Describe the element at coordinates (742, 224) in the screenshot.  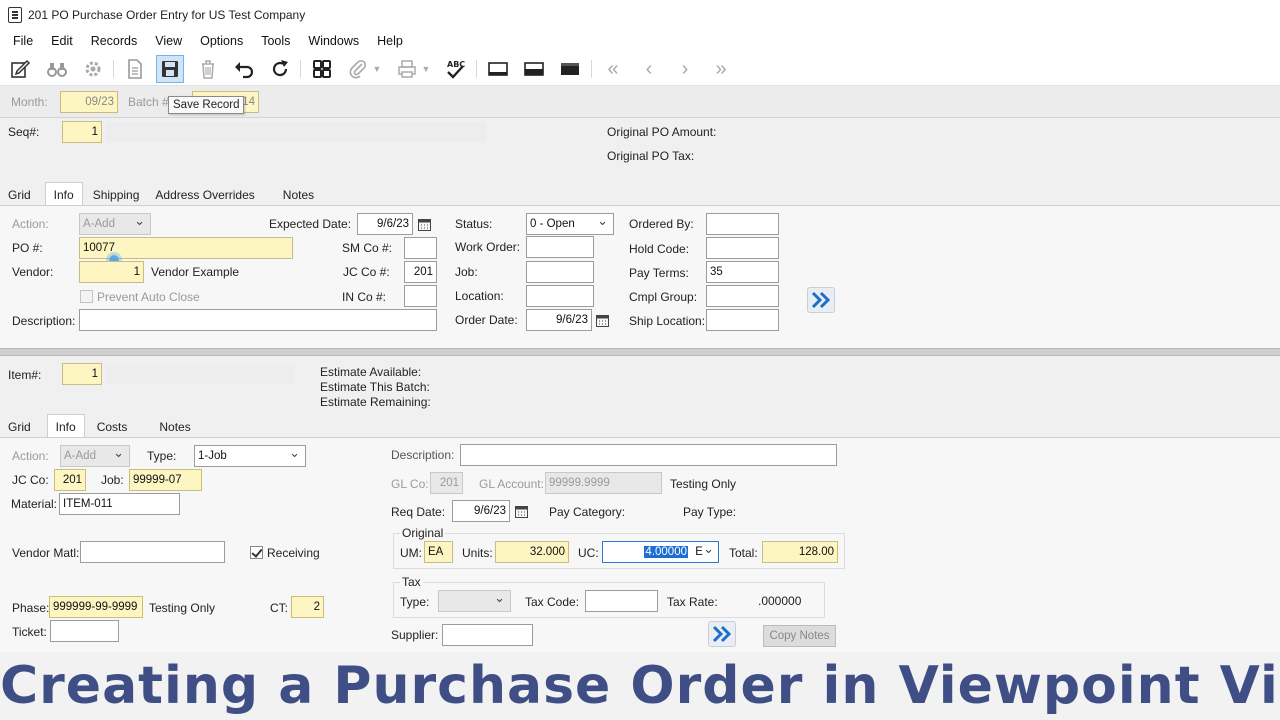
I see `ordered-by-field` at that location.